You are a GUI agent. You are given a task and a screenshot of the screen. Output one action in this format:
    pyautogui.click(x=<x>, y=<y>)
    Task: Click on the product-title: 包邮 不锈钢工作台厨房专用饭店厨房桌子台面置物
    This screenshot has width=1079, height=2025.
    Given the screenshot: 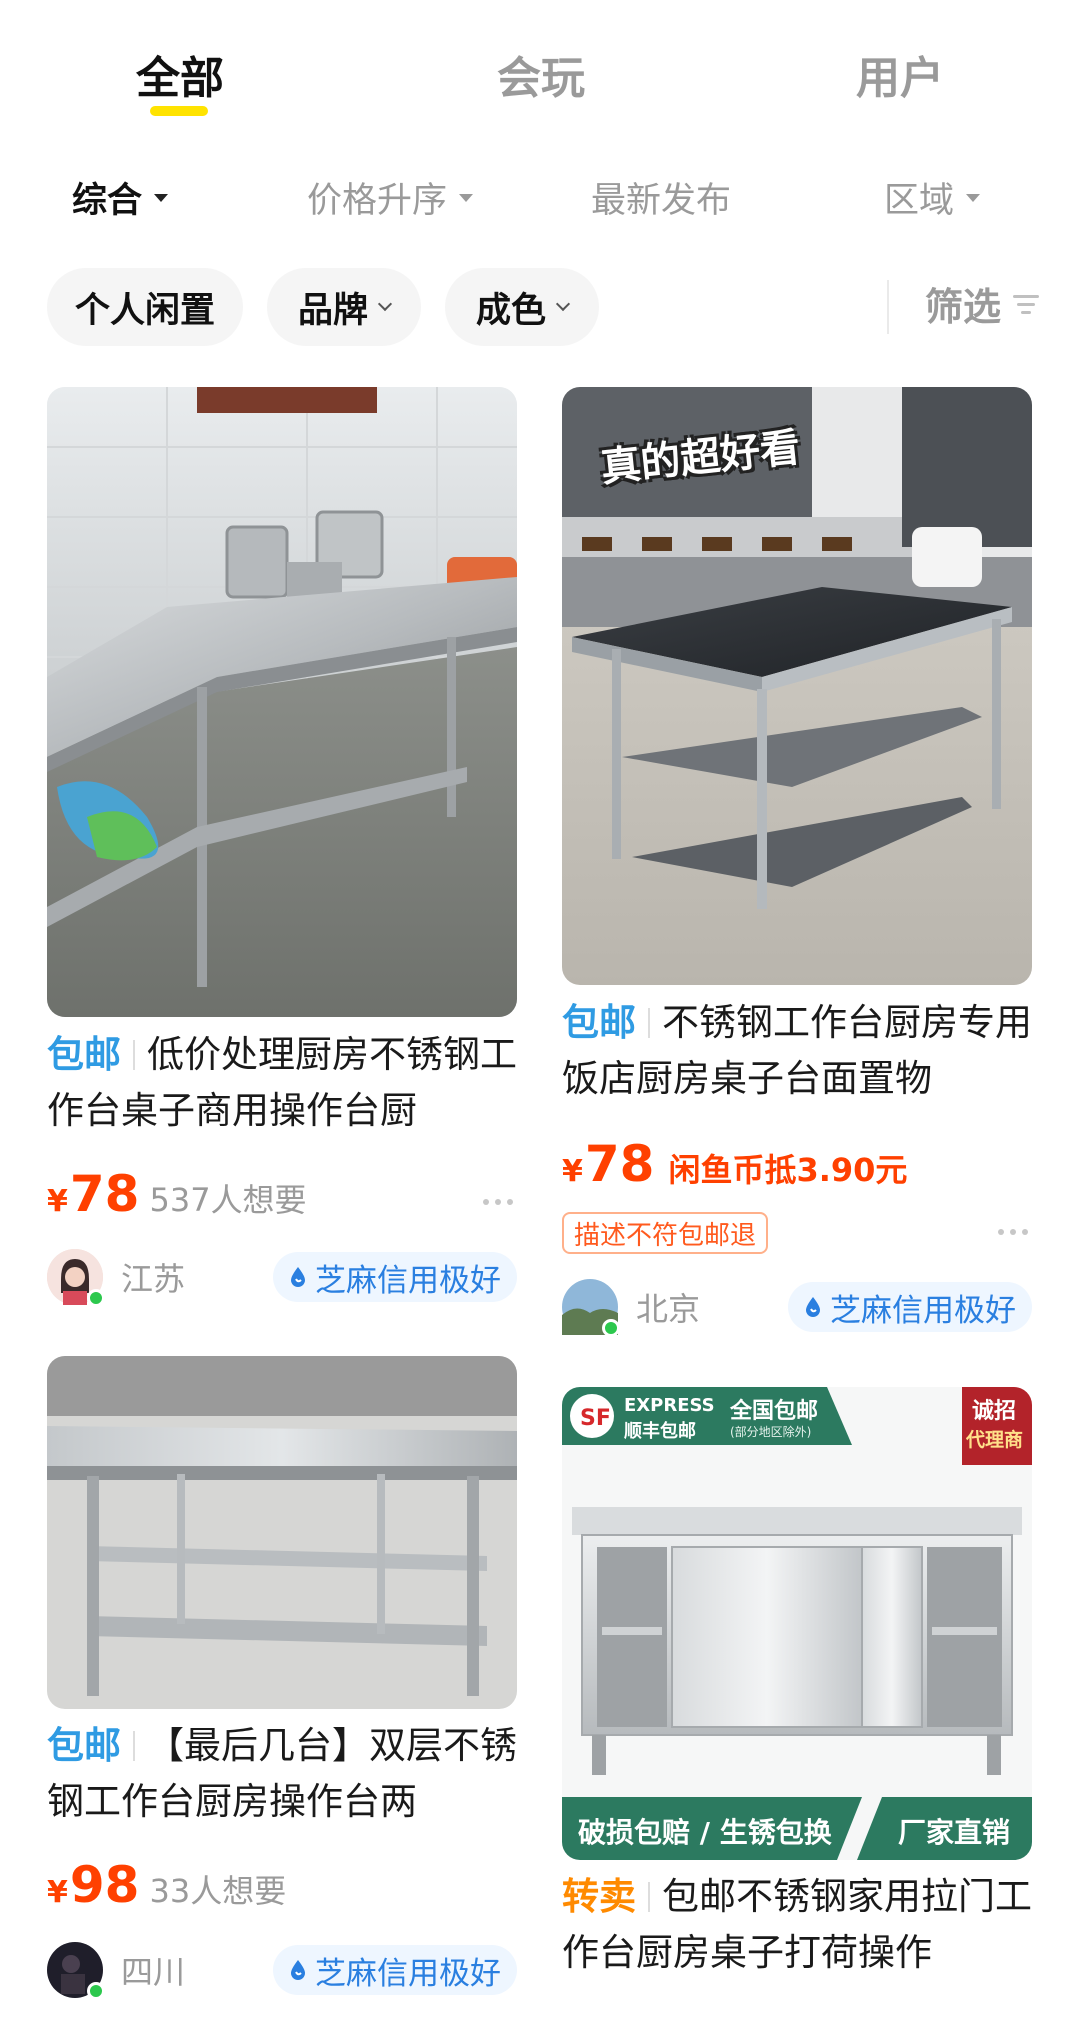 What is the action you would take?
    pyautogui.click(x=797, y=1051)
    